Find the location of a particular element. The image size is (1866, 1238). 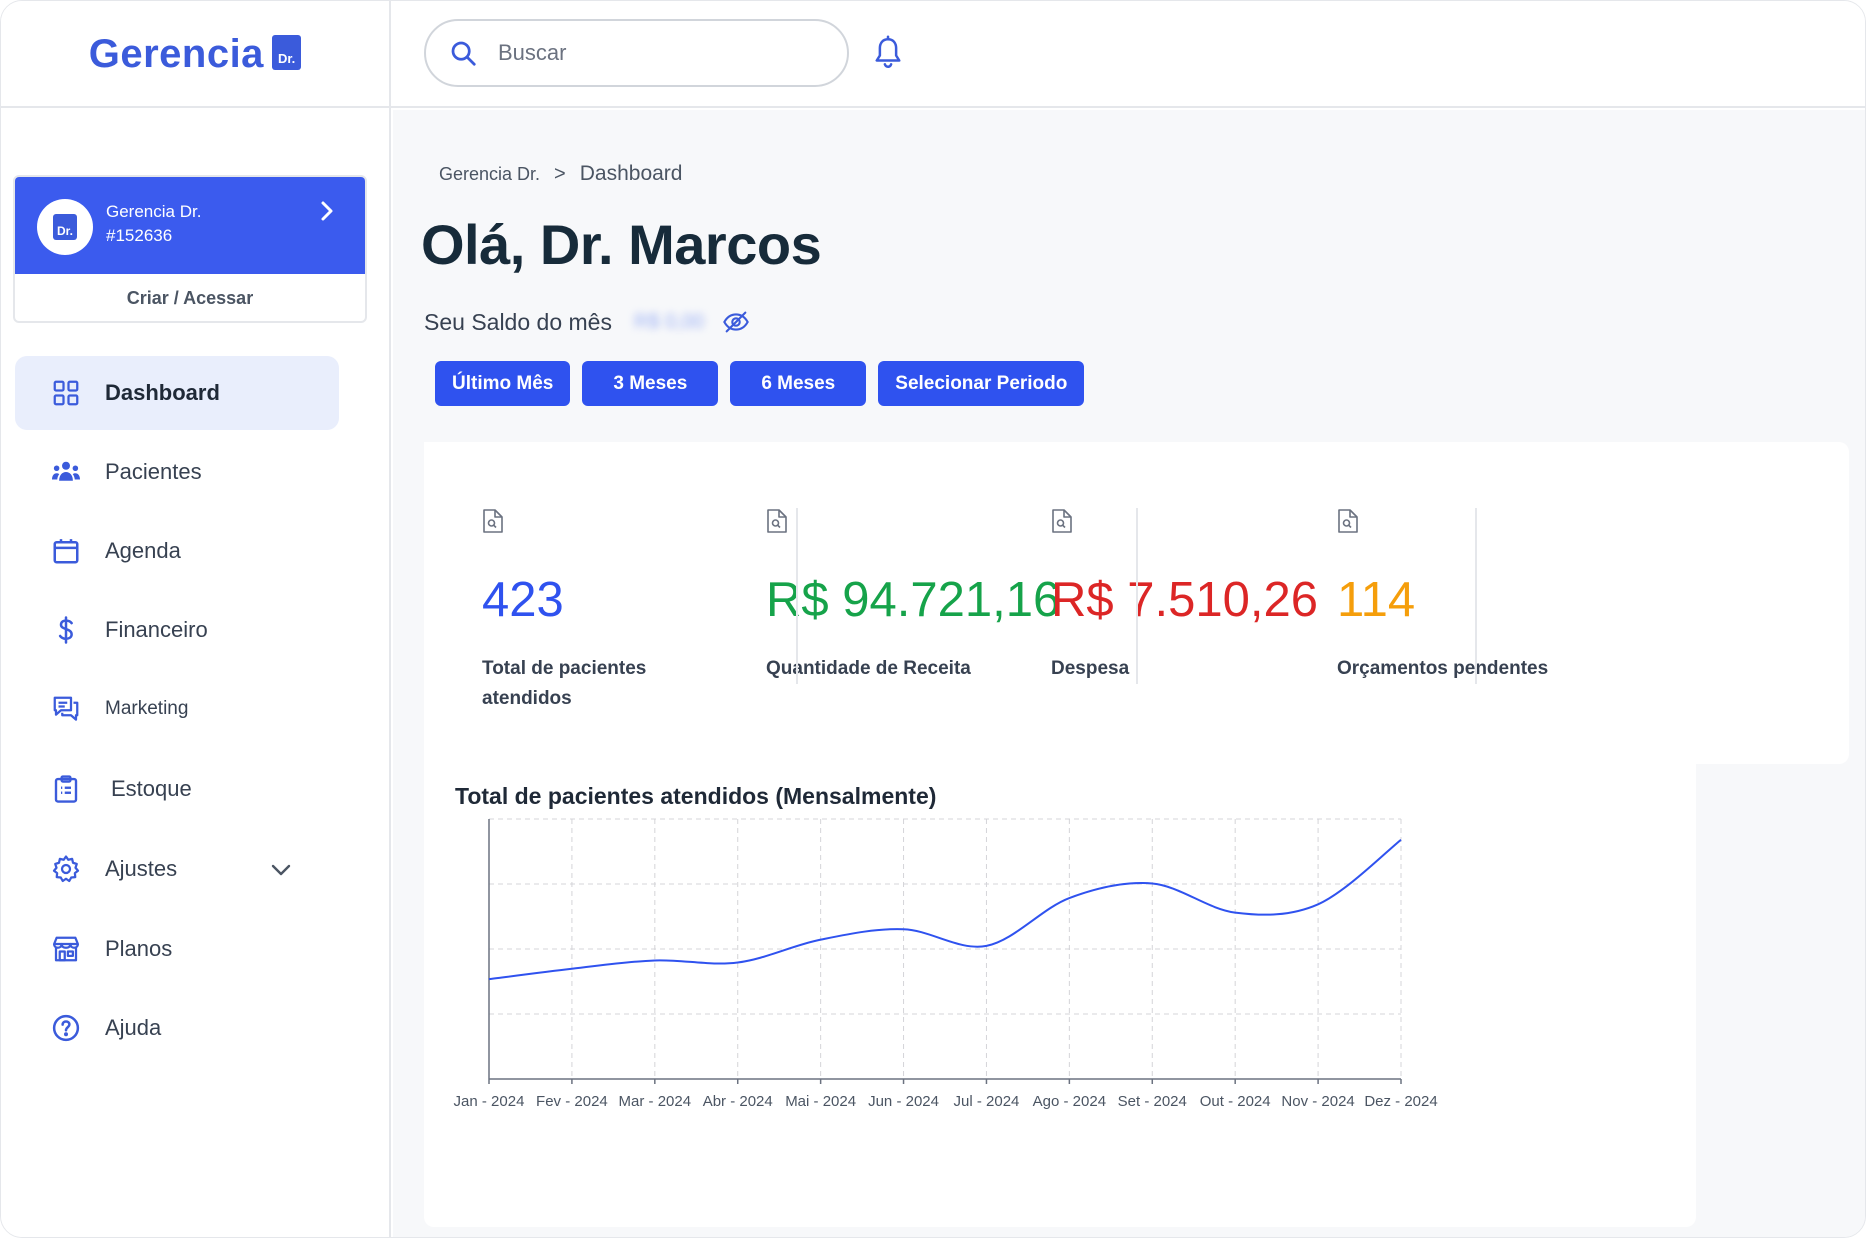

stat-label: Despesa is located at coordinates (1090, 668).